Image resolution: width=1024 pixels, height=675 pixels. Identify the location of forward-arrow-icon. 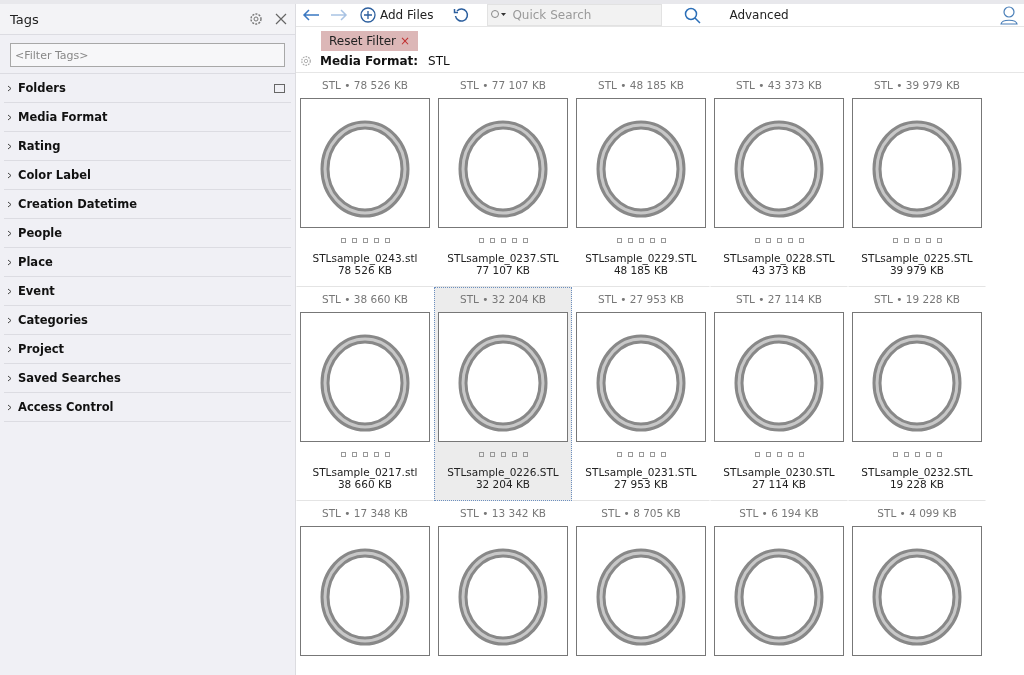
(339, 15).